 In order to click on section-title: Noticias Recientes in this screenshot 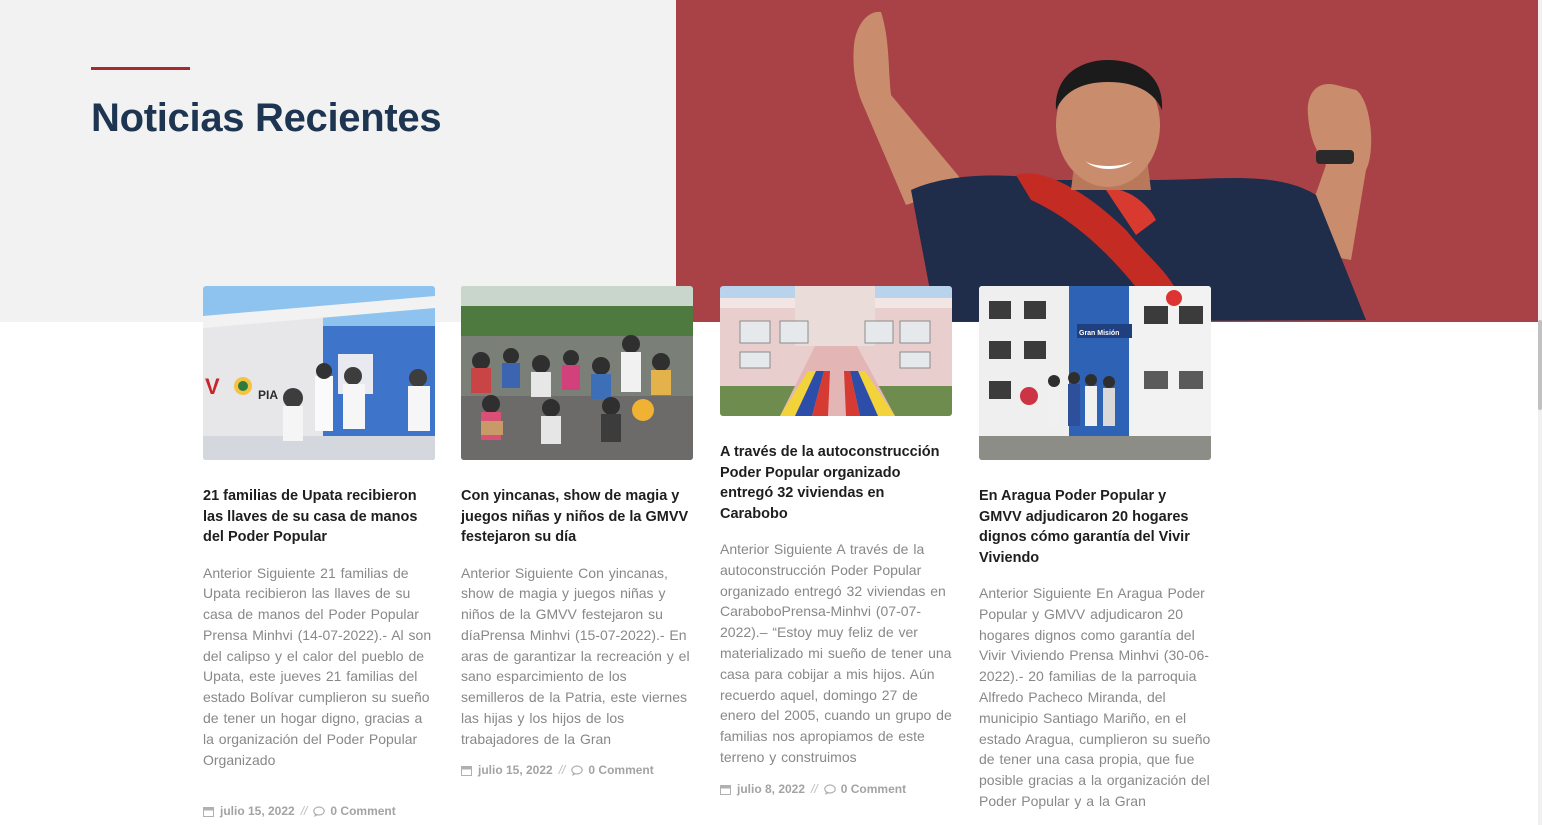, I will do `click(266, 118)`.